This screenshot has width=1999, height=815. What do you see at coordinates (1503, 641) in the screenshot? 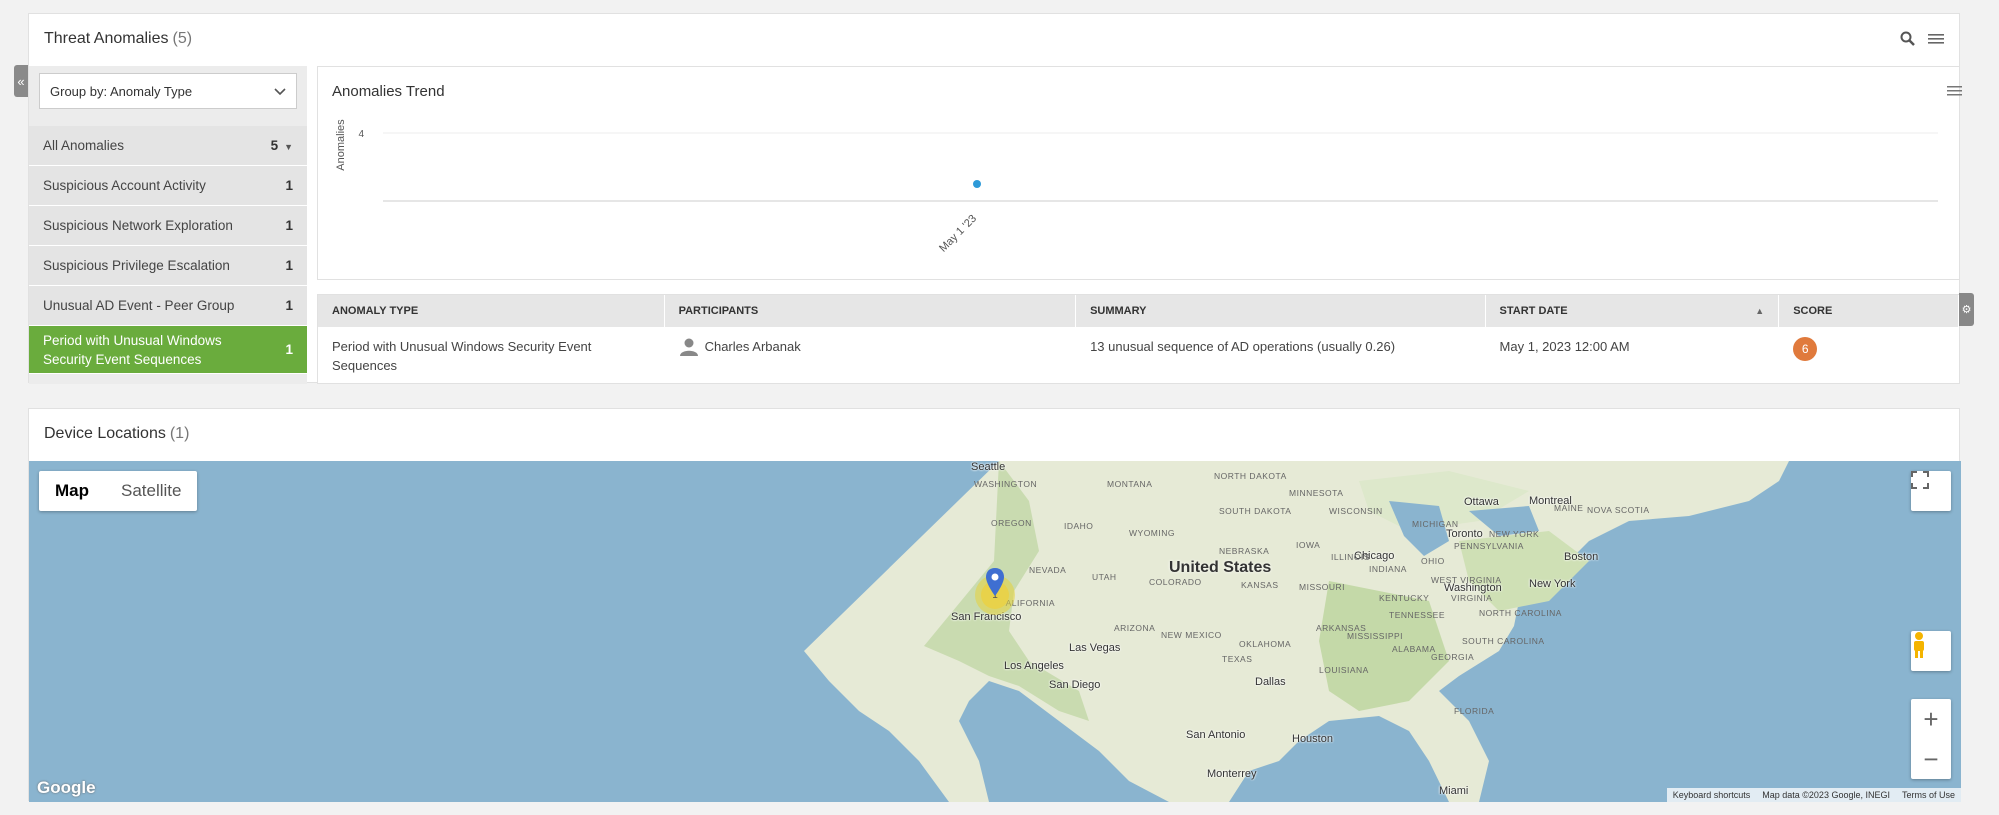
I see `map-state-label: SOUTH CAROLINA` at bounding box center [1503, 641].